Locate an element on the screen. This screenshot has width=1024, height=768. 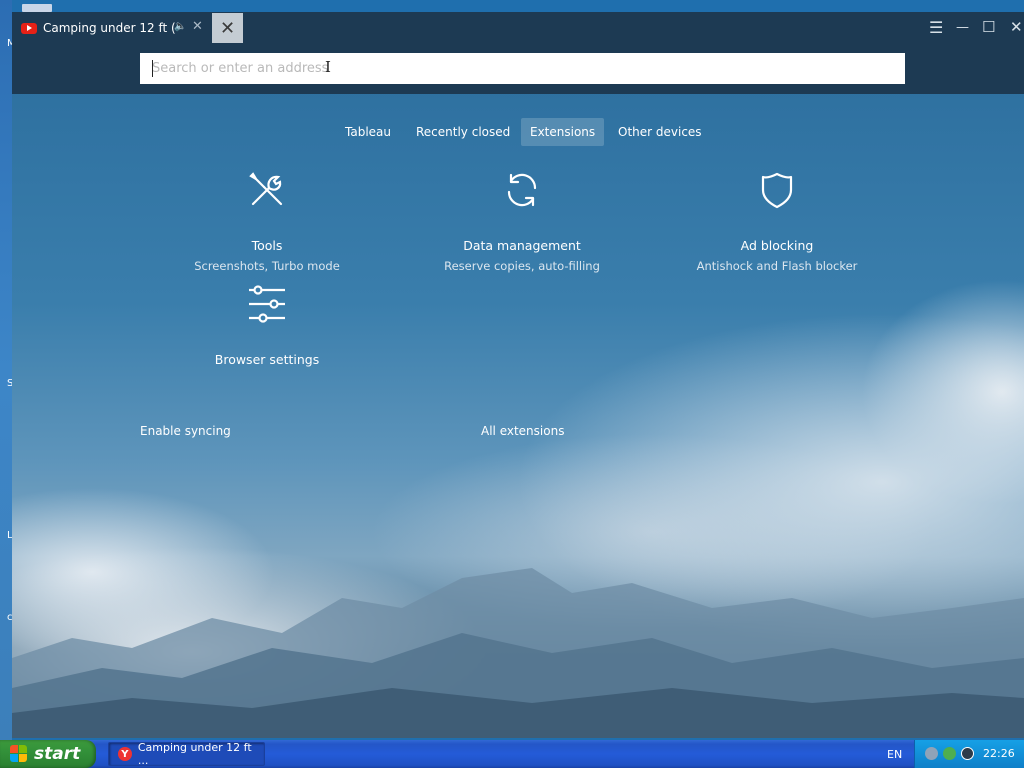
close-tab-button: ✕ is located at coordinates (227, 28).